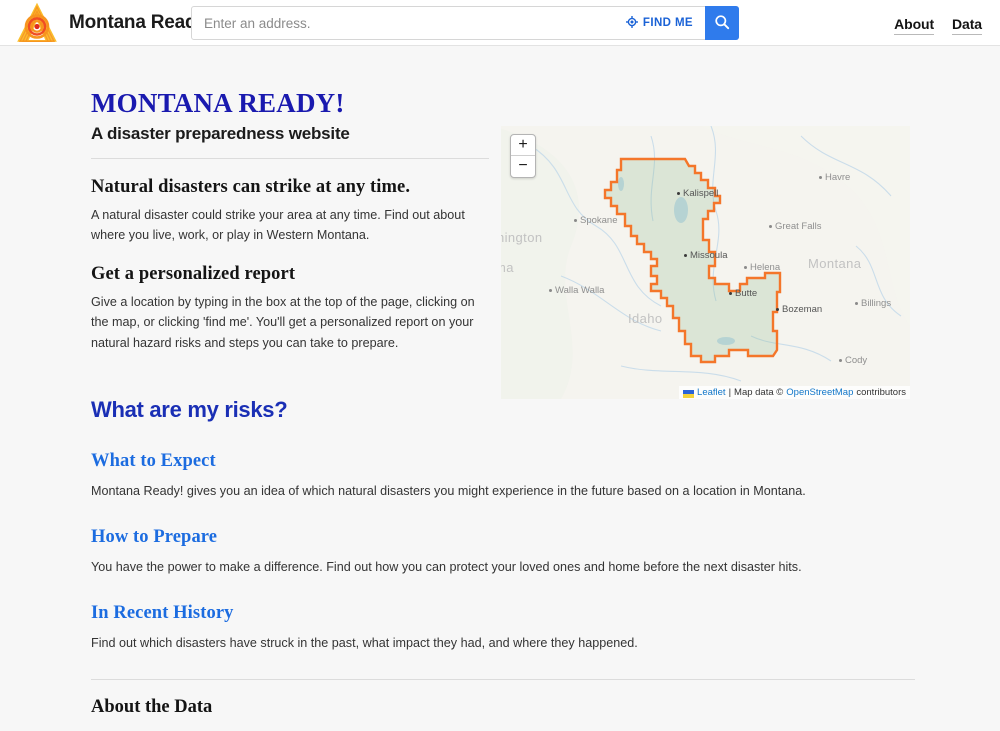 The width and height of the screenshot is (1000, 731). Describe the element at coordinates (645, 318) in the screenshot. I see `map-region-label: Idaho` at that location.